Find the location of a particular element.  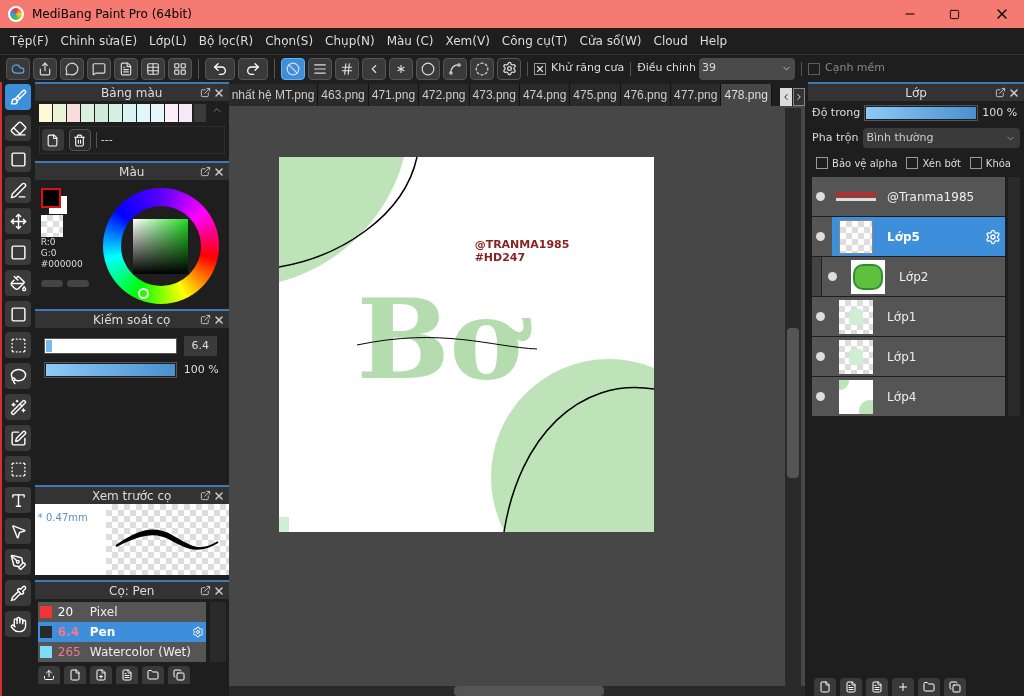

vertical-scrollbar is located at coordinates (793, 397).